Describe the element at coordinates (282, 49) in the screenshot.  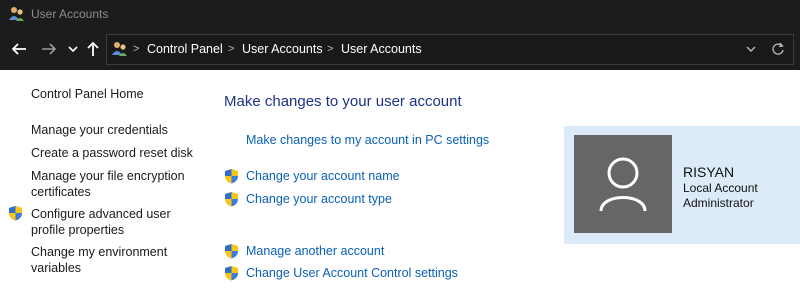
I see `breadcrumb-user-accounts: User Accounts` at that location.